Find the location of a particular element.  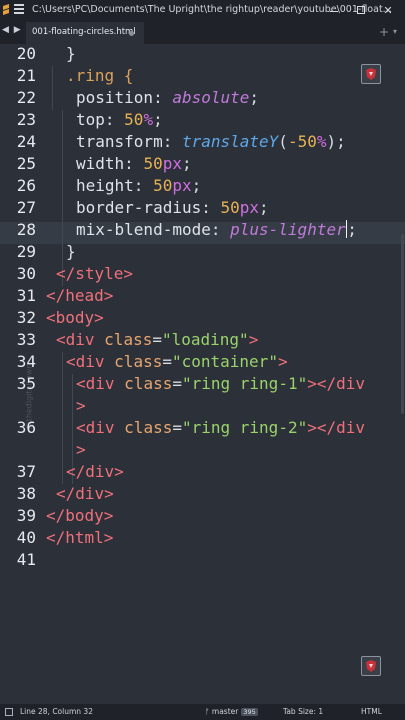

code-line: 29 } is located at coordinates (202, 253).